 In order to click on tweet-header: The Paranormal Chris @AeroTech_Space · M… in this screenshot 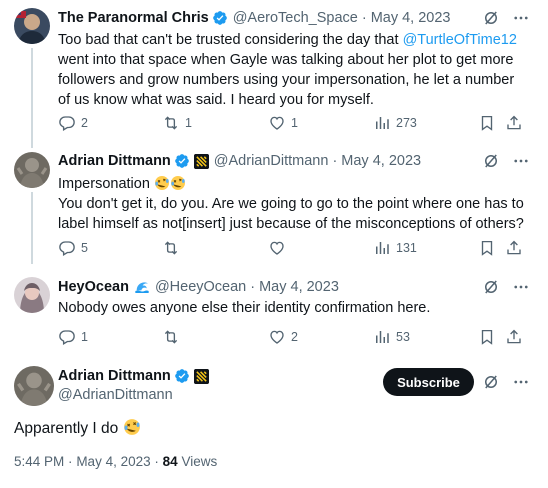, I will do `click(254, 18)`.